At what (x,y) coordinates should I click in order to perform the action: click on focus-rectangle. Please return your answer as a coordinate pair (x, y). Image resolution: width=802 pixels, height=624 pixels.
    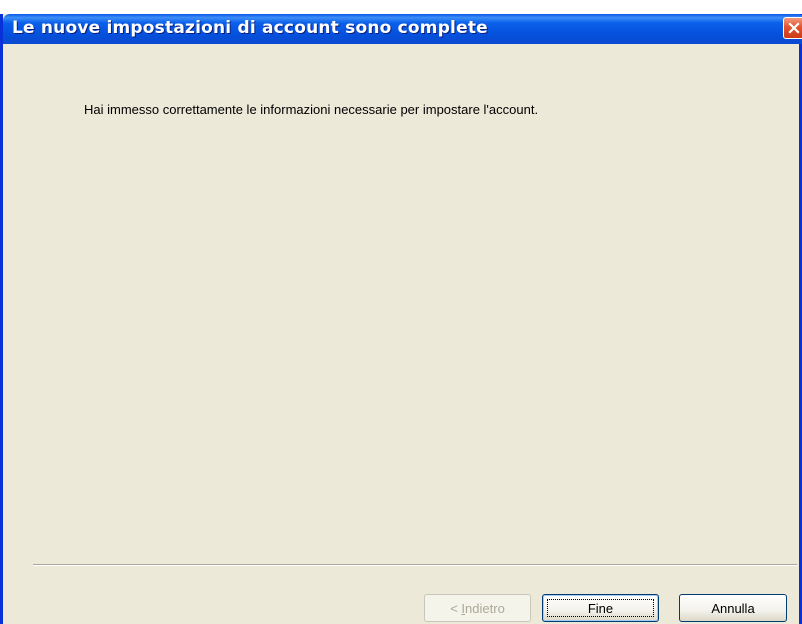
    Looking at the image, I should click on (600, 608).